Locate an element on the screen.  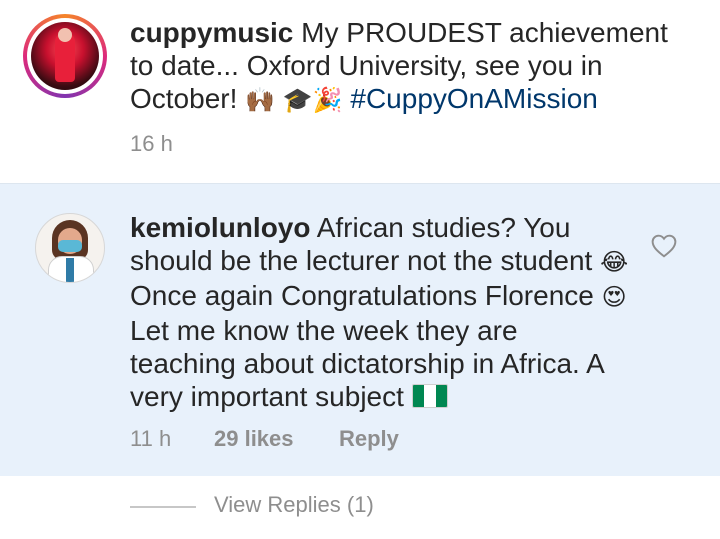
reply-button: Reply is located at coordinates (369, 439).